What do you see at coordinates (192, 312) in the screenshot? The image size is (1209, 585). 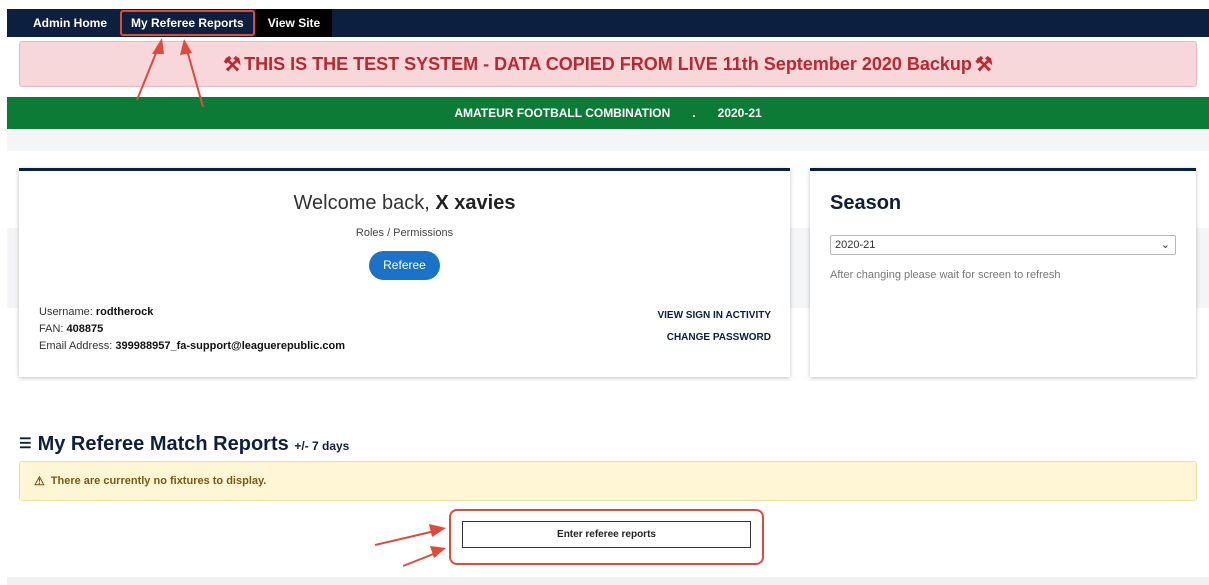 I see `username-row: Username: rodtherock` at bounding box center [192, 312].